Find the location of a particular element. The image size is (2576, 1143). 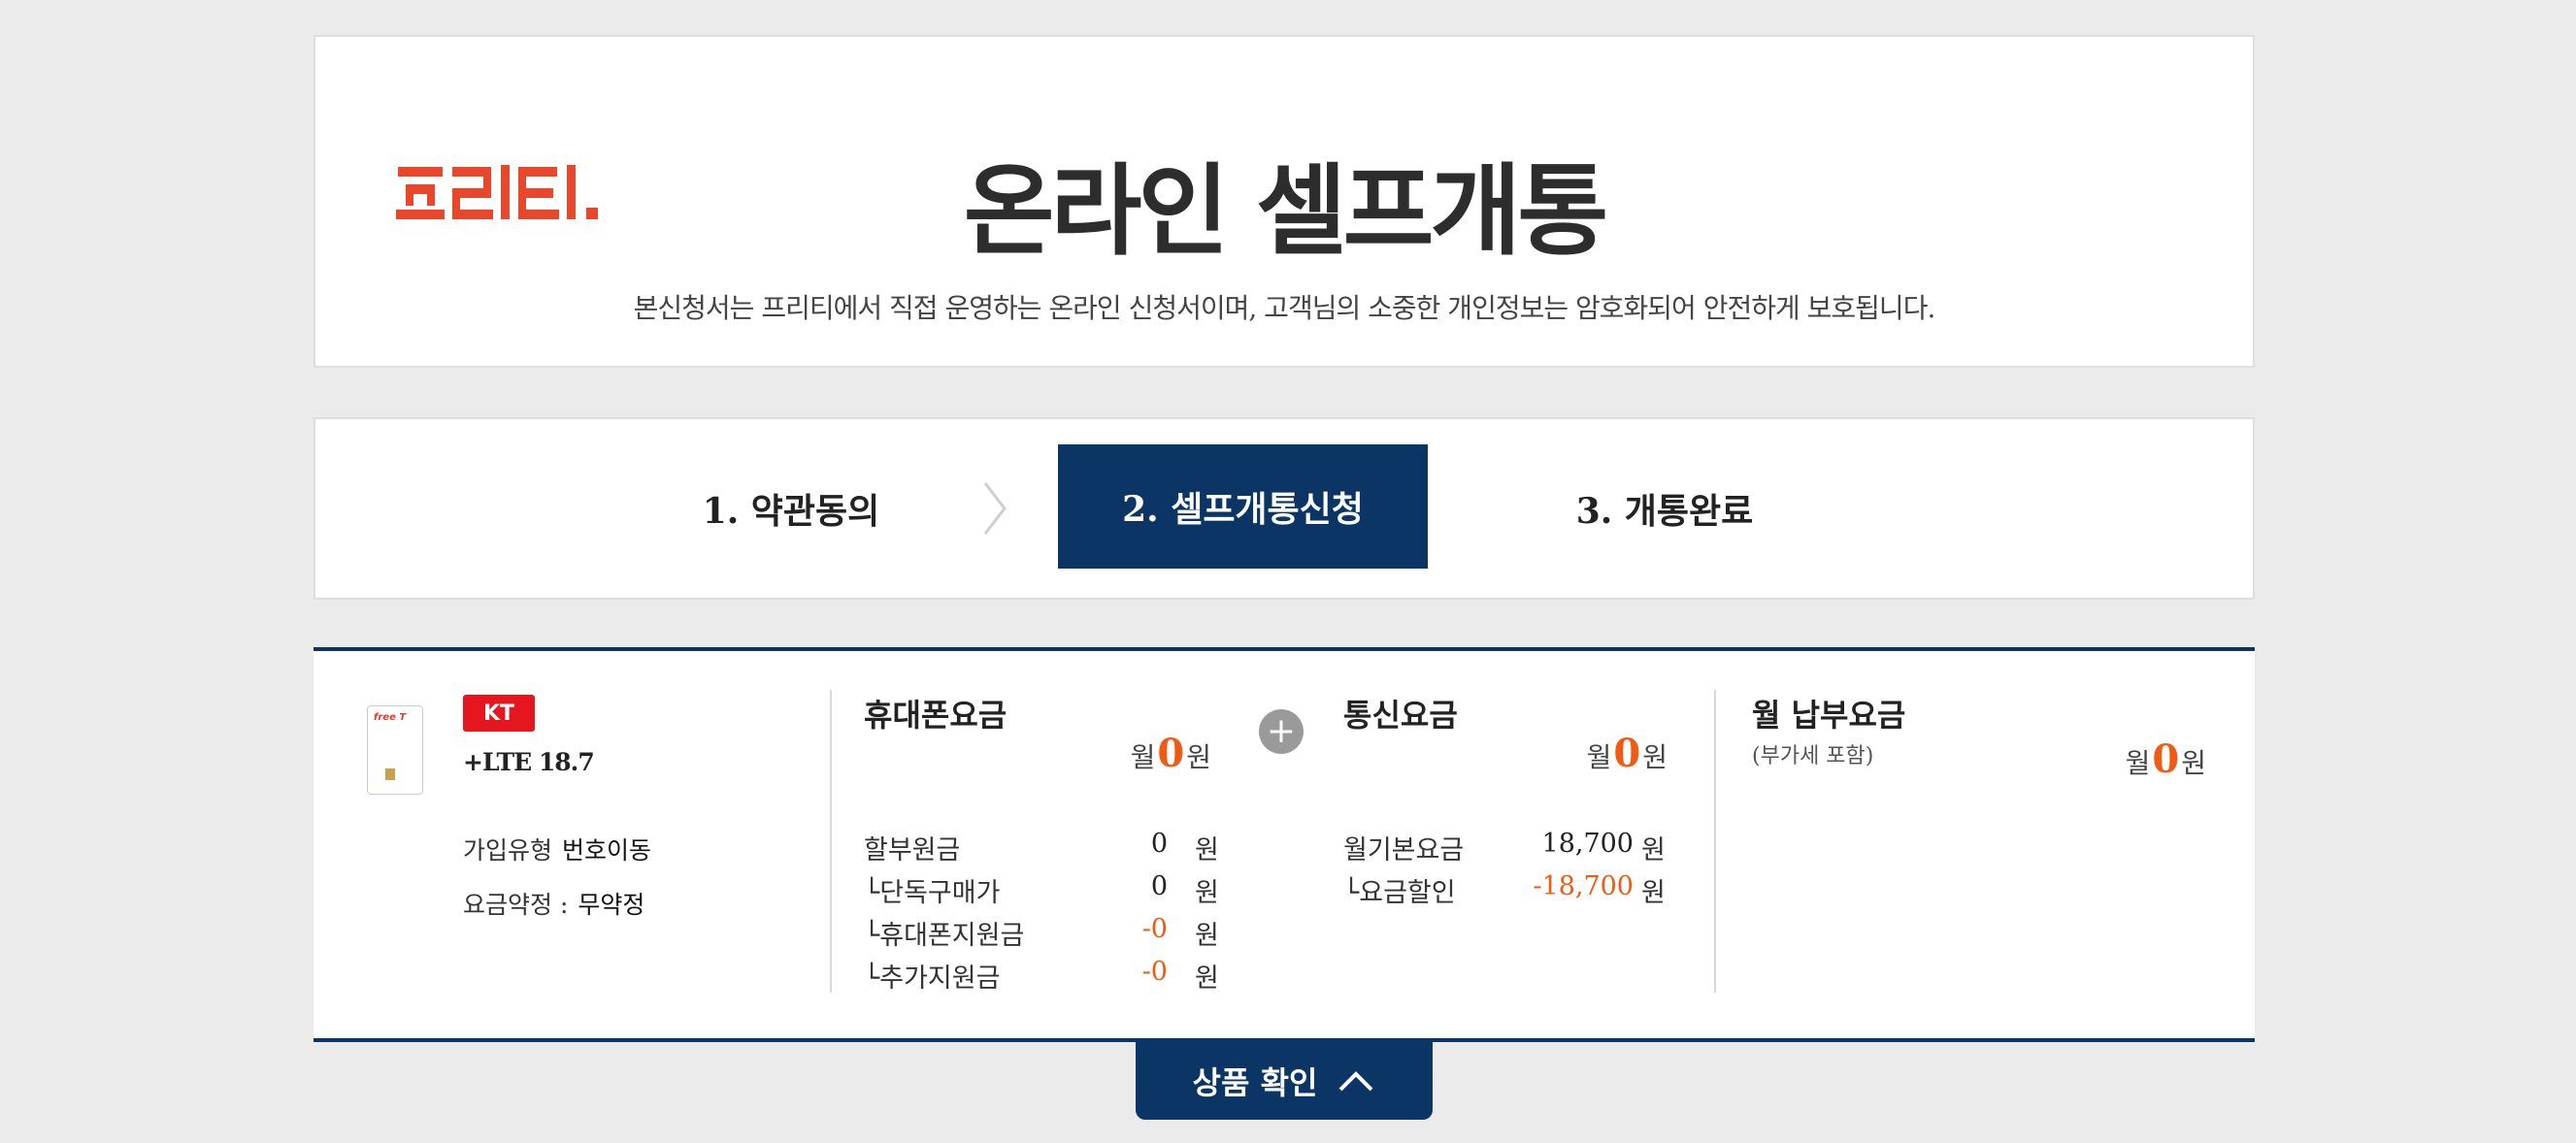

service-fee-monthly-amount: 0 is located at coordinates (1627, 753).